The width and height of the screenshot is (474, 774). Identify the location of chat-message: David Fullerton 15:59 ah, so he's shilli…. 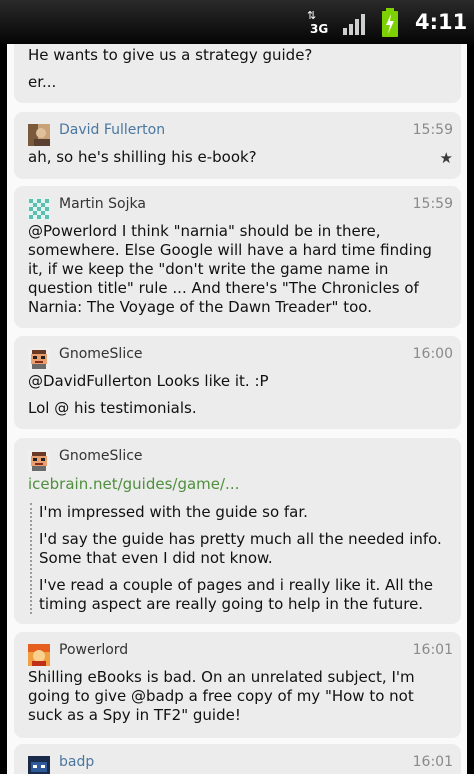
(237, 145).